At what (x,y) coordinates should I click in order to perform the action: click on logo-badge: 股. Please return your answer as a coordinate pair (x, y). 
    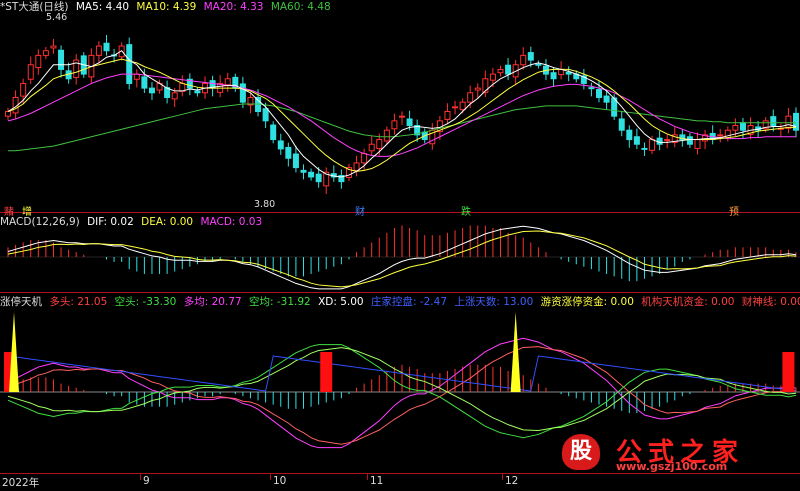
    Looking at the image, I should click on (581, 452).